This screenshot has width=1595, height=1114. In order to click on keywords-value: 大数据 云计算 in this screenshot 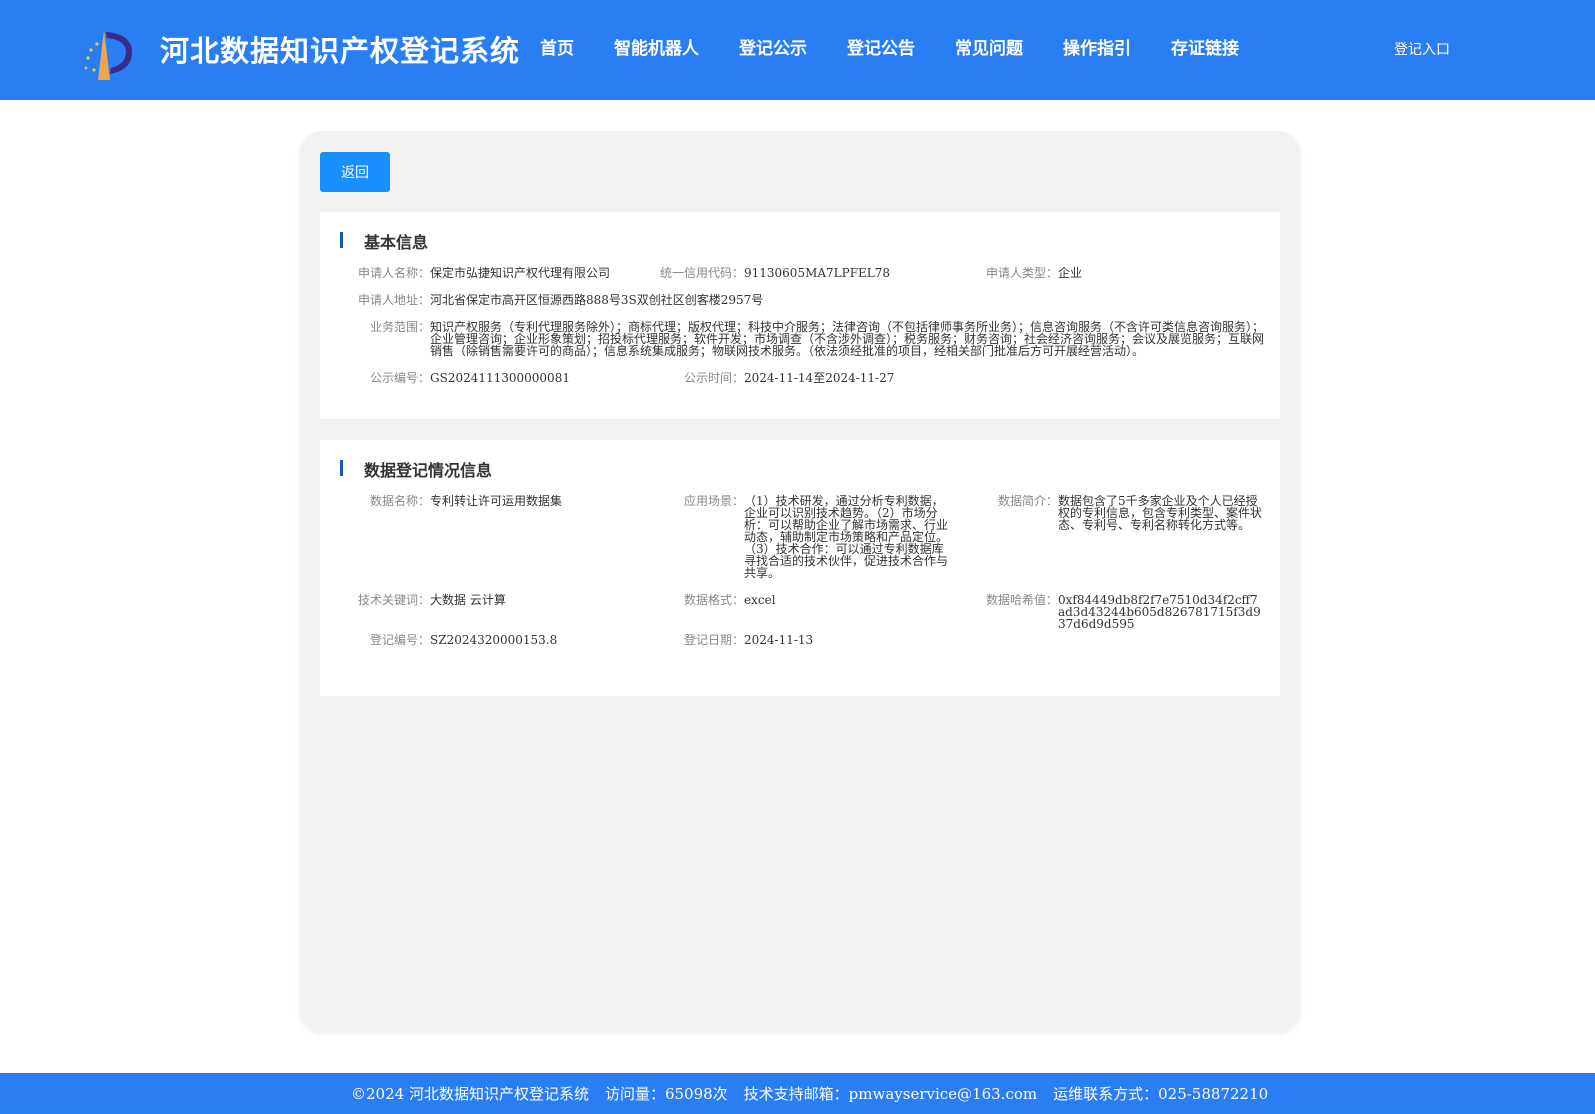, I will do `click(468, 600)`.